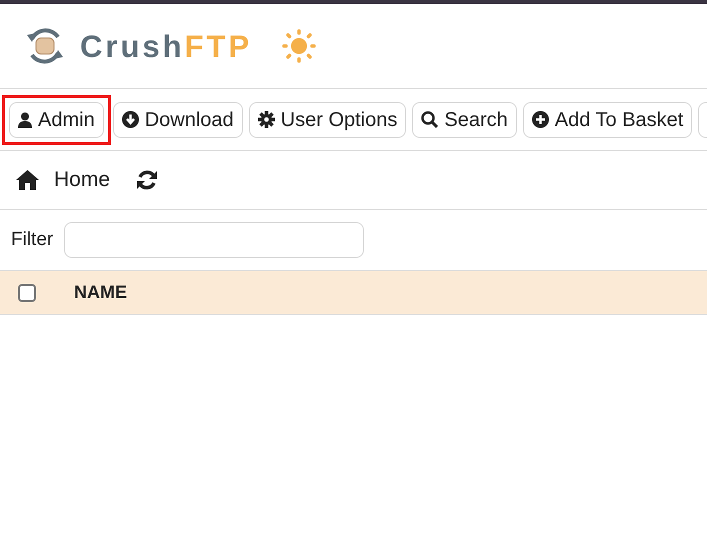  Describe the element at coordinates (62, 180) in the screenshot. I see `home-link: Home` at that location.